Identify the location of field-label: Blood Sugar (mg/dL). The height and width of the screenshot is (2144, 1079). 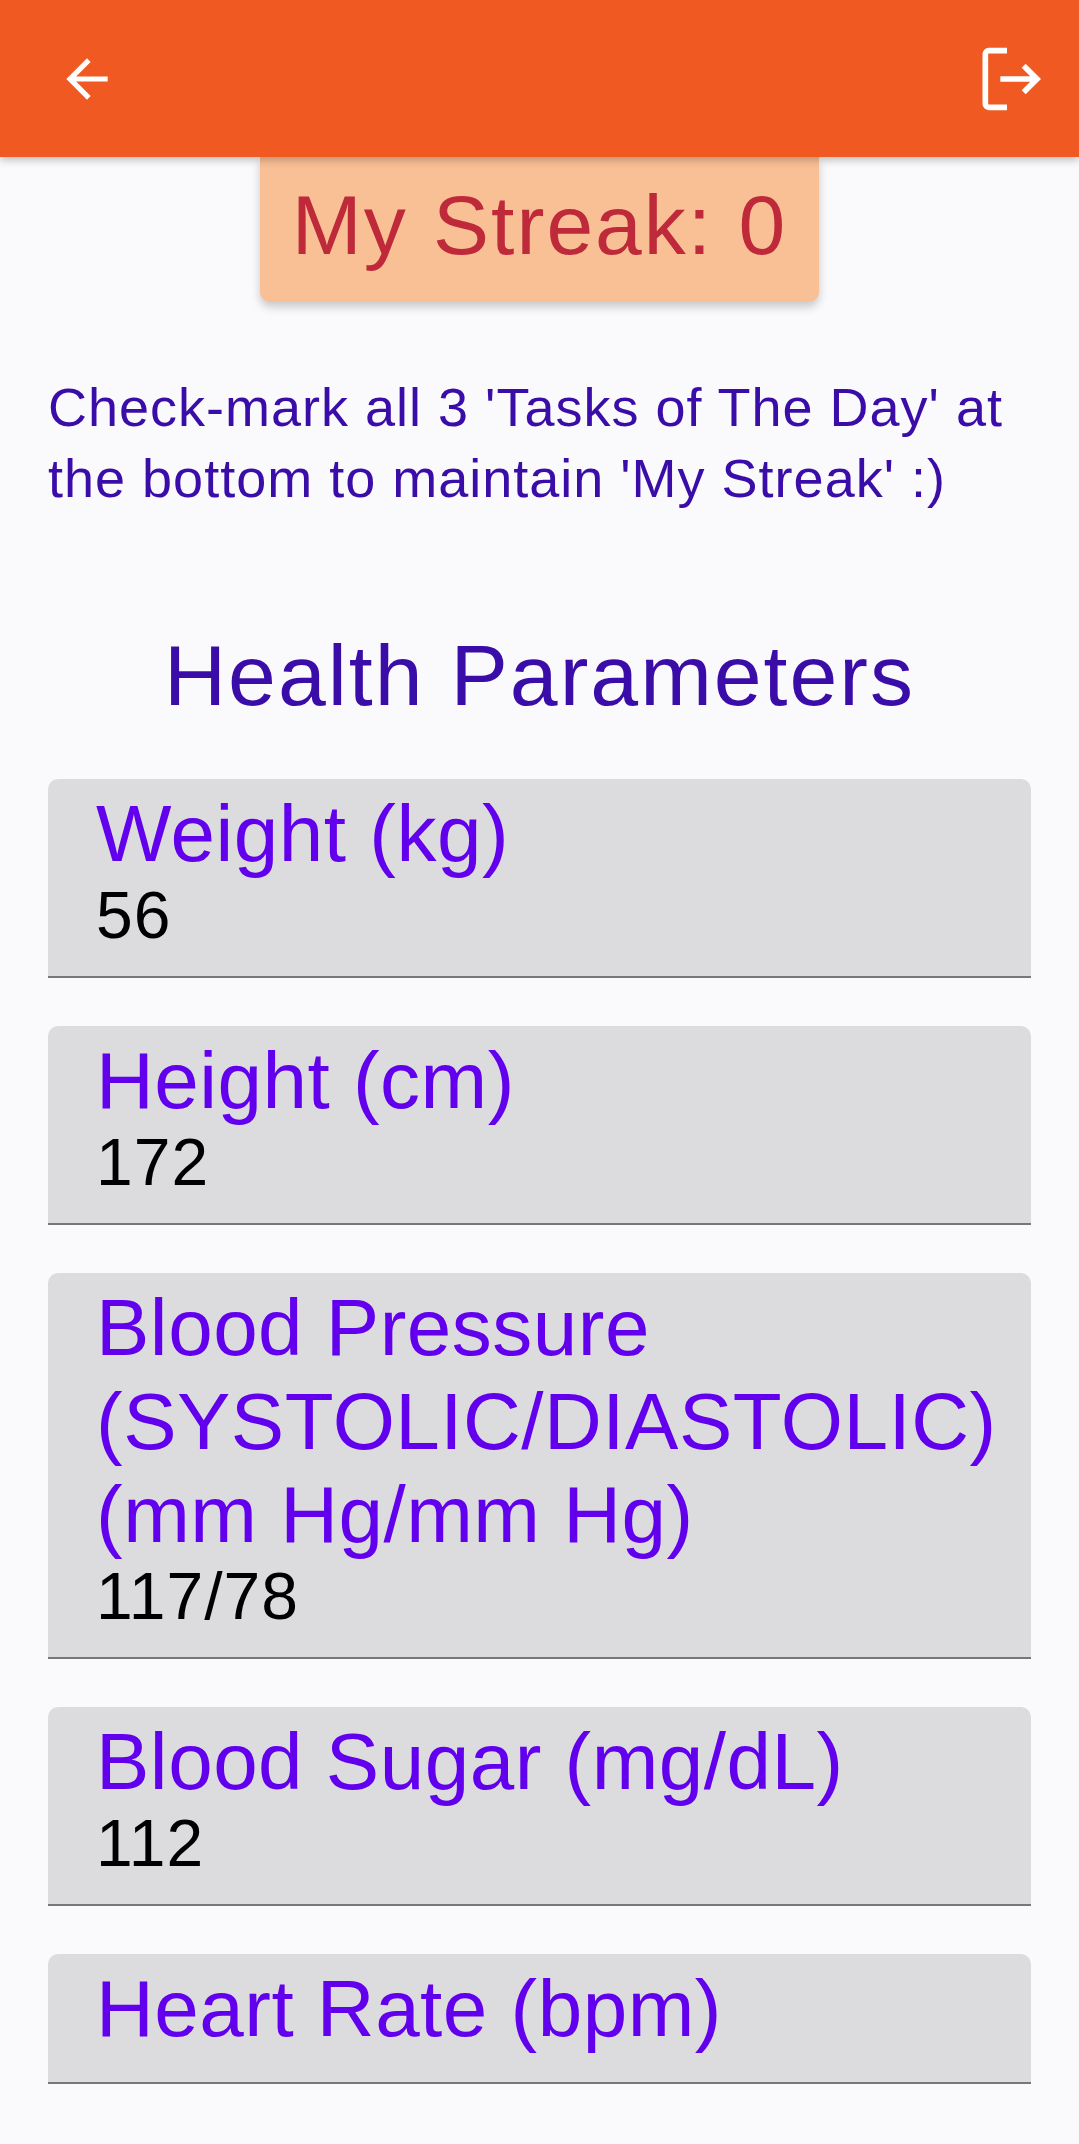
(470, 1762).